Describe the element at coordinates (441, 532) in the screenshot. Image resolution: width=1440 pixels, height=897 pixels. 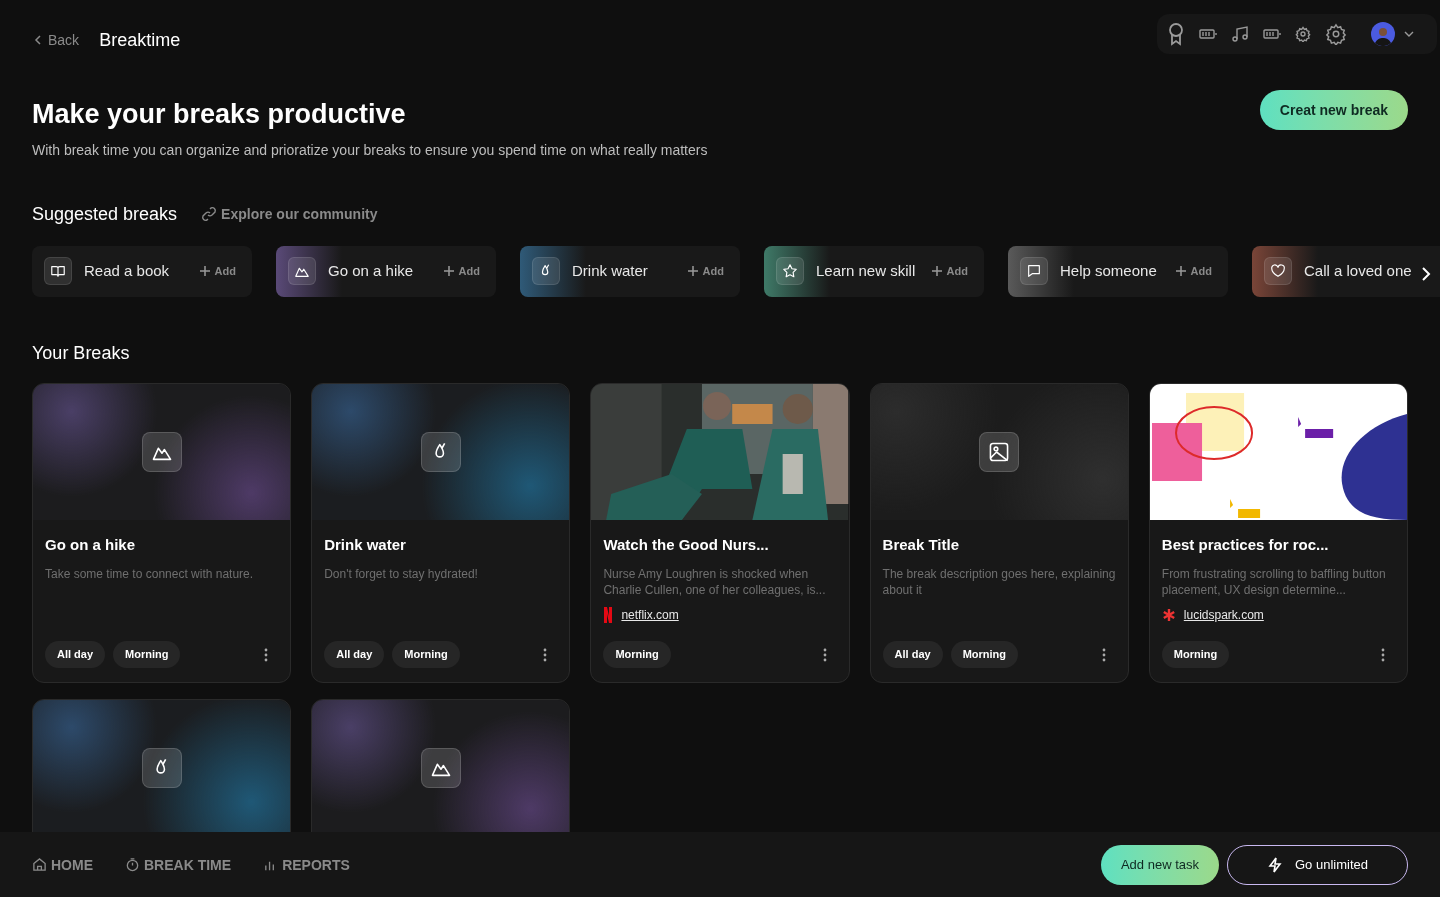
I see `break-card: Drink water Don't forget to stay hydrated! All day Morning` at that location.